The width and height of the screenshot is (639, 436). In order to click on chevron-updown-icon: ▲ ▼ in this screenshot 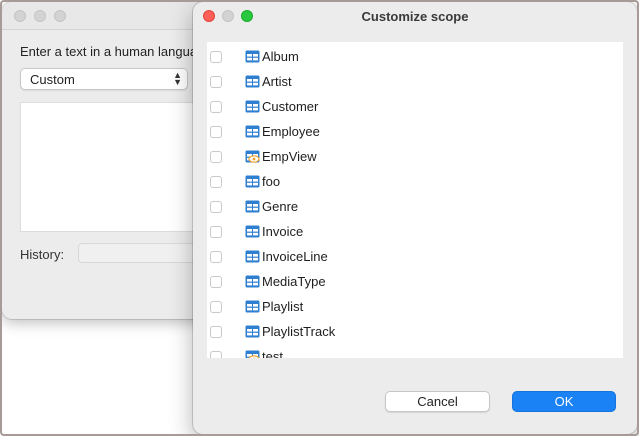, I will do `click(177, 78)`.